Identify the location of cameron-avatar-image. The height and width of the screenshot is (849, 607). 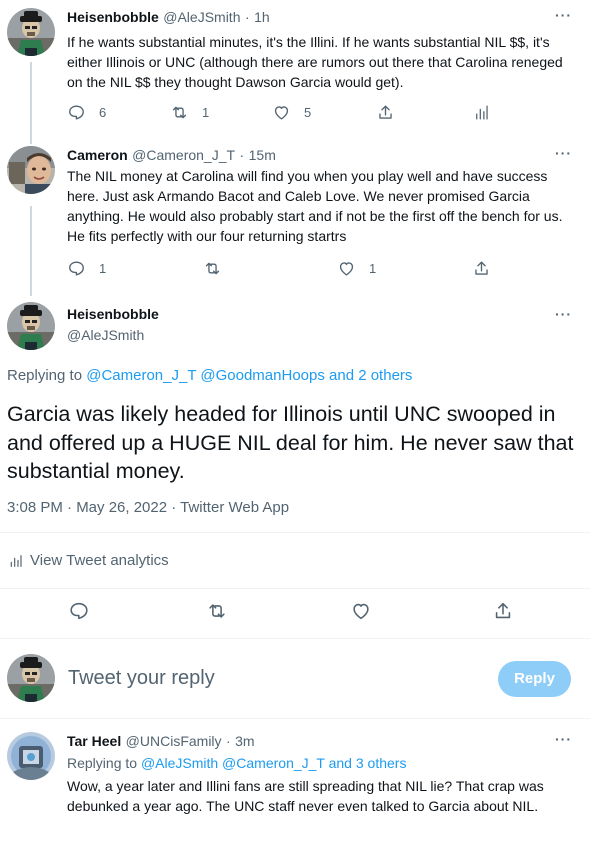
(31, 170).